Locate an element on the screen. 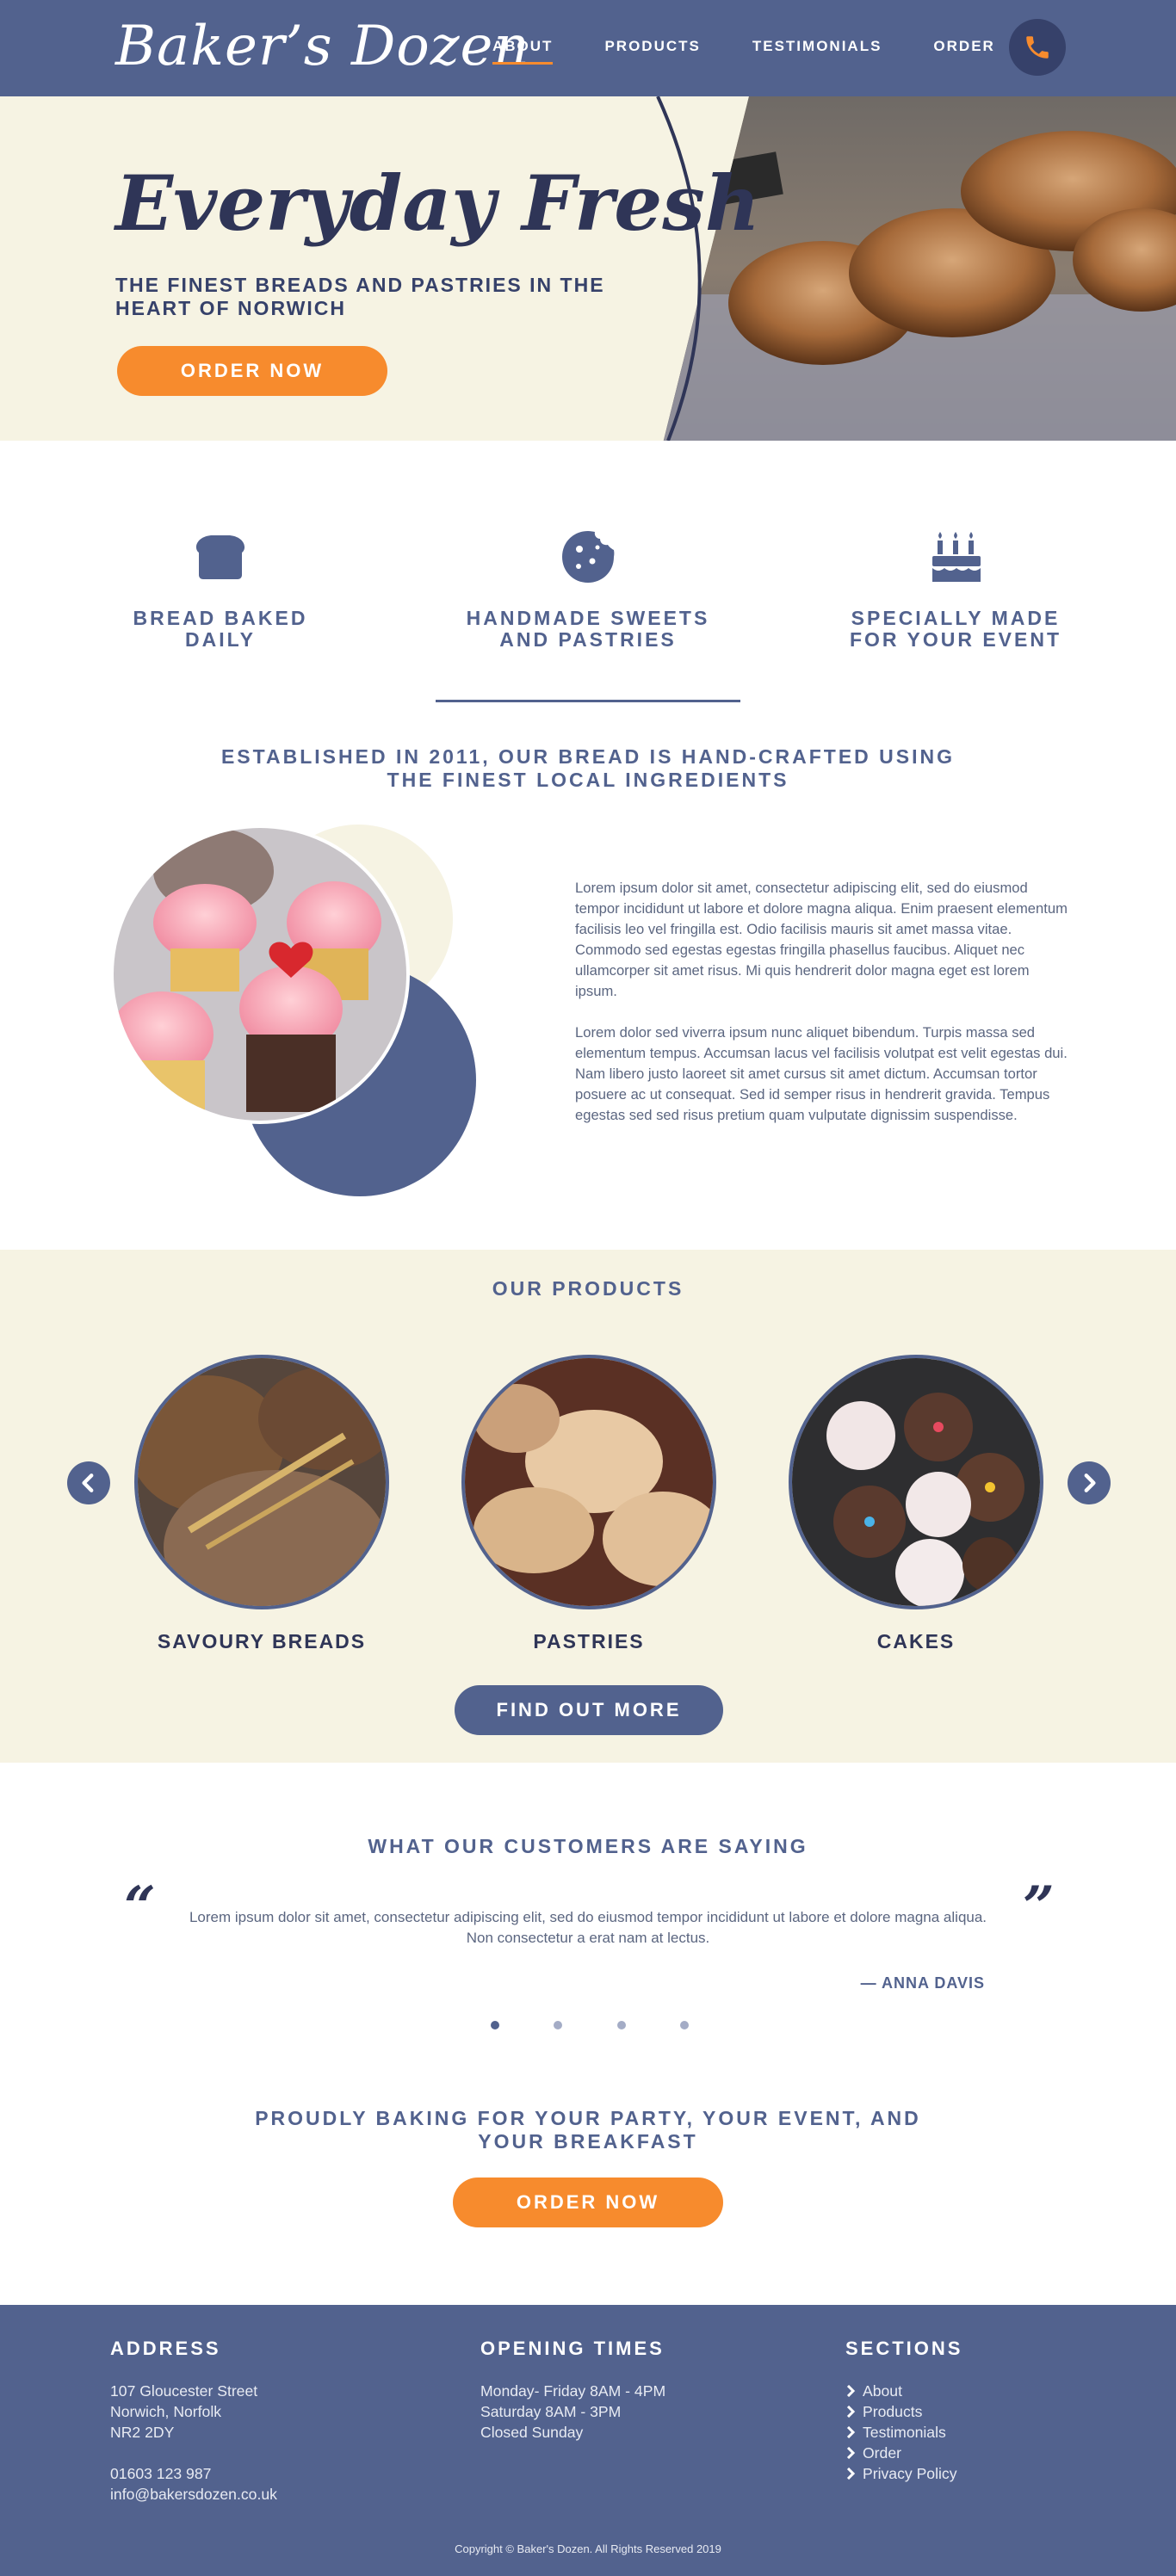 The height and width of the screenshot is (2576, 1176). phone-icon is located at coordinates (1037, 47).